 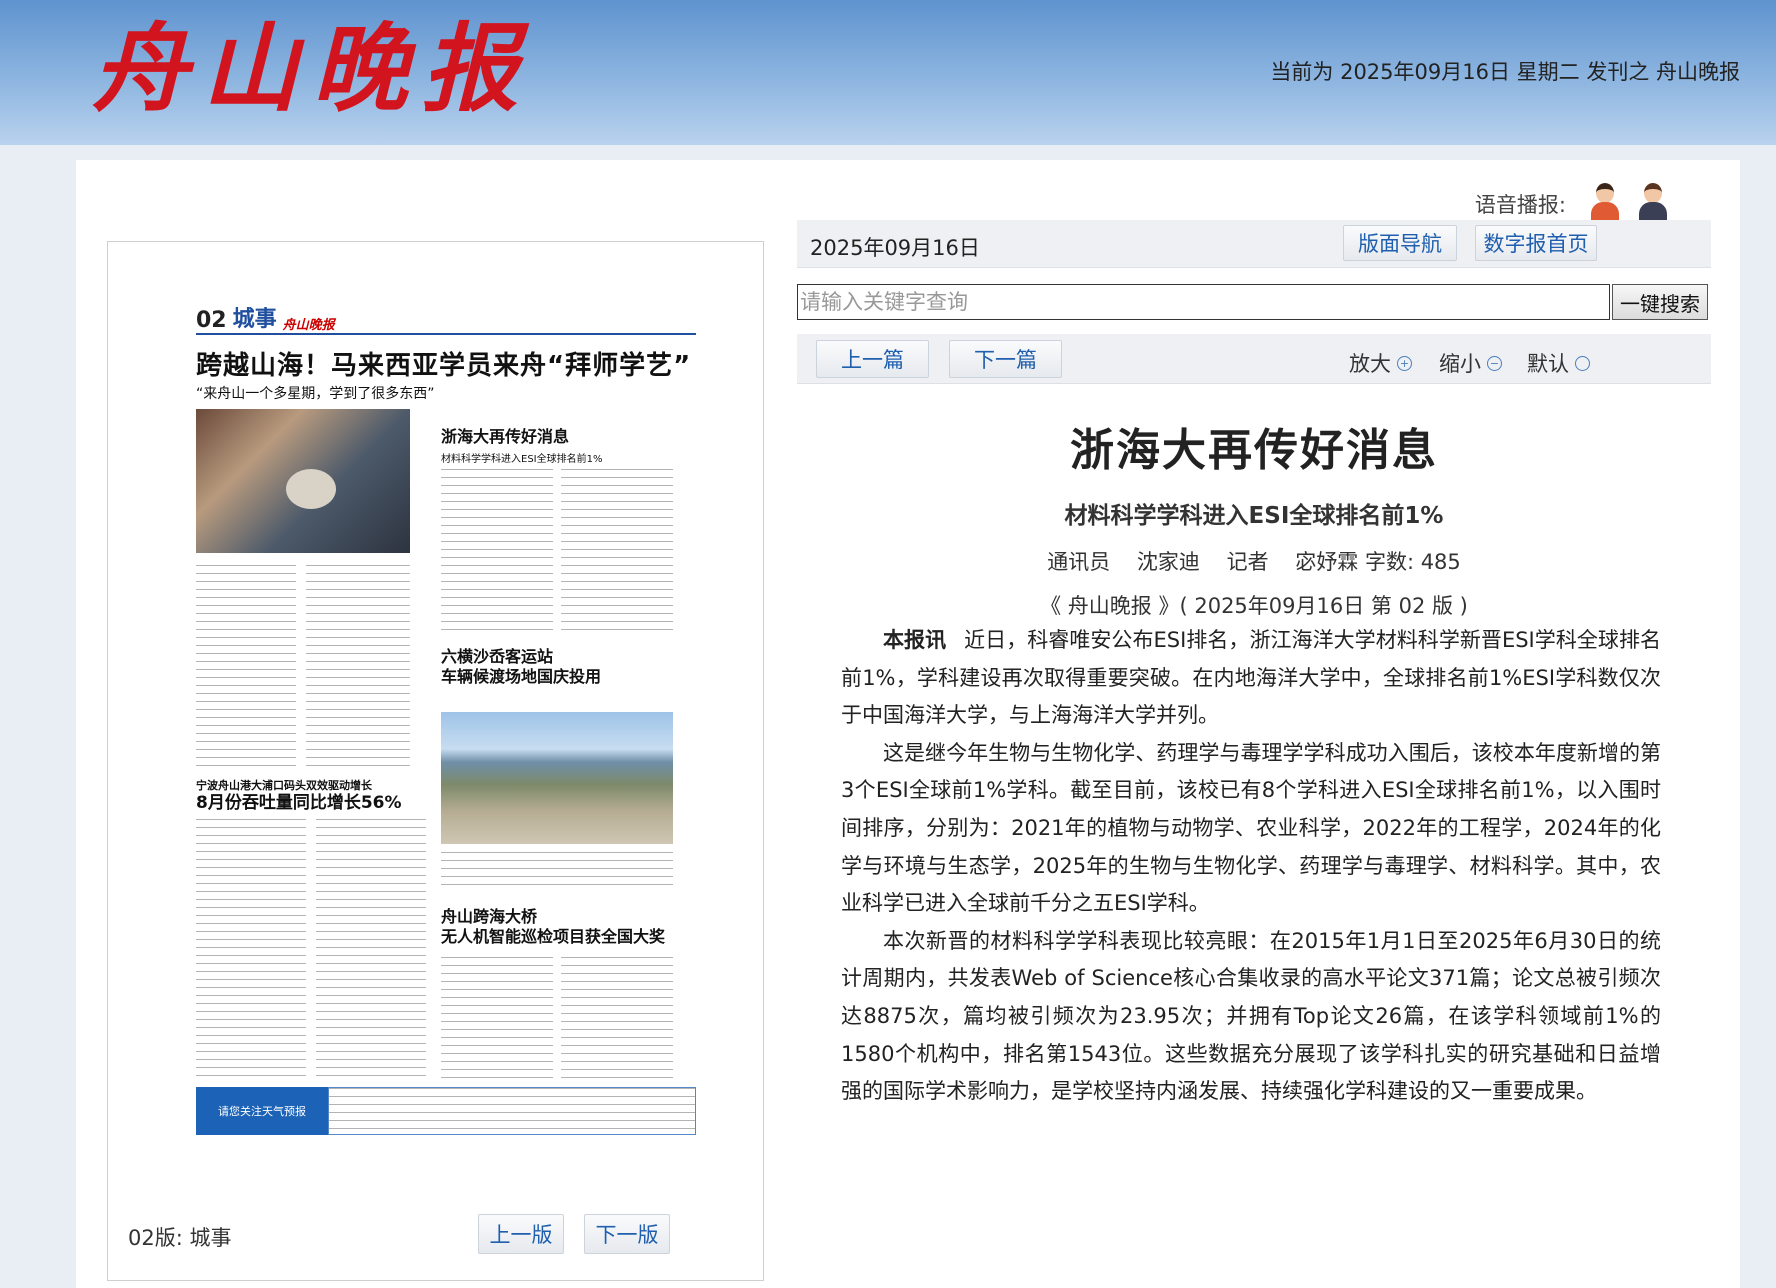 I want to click on zoom-in-button: 放大 +, so click(x=1380, y=363).